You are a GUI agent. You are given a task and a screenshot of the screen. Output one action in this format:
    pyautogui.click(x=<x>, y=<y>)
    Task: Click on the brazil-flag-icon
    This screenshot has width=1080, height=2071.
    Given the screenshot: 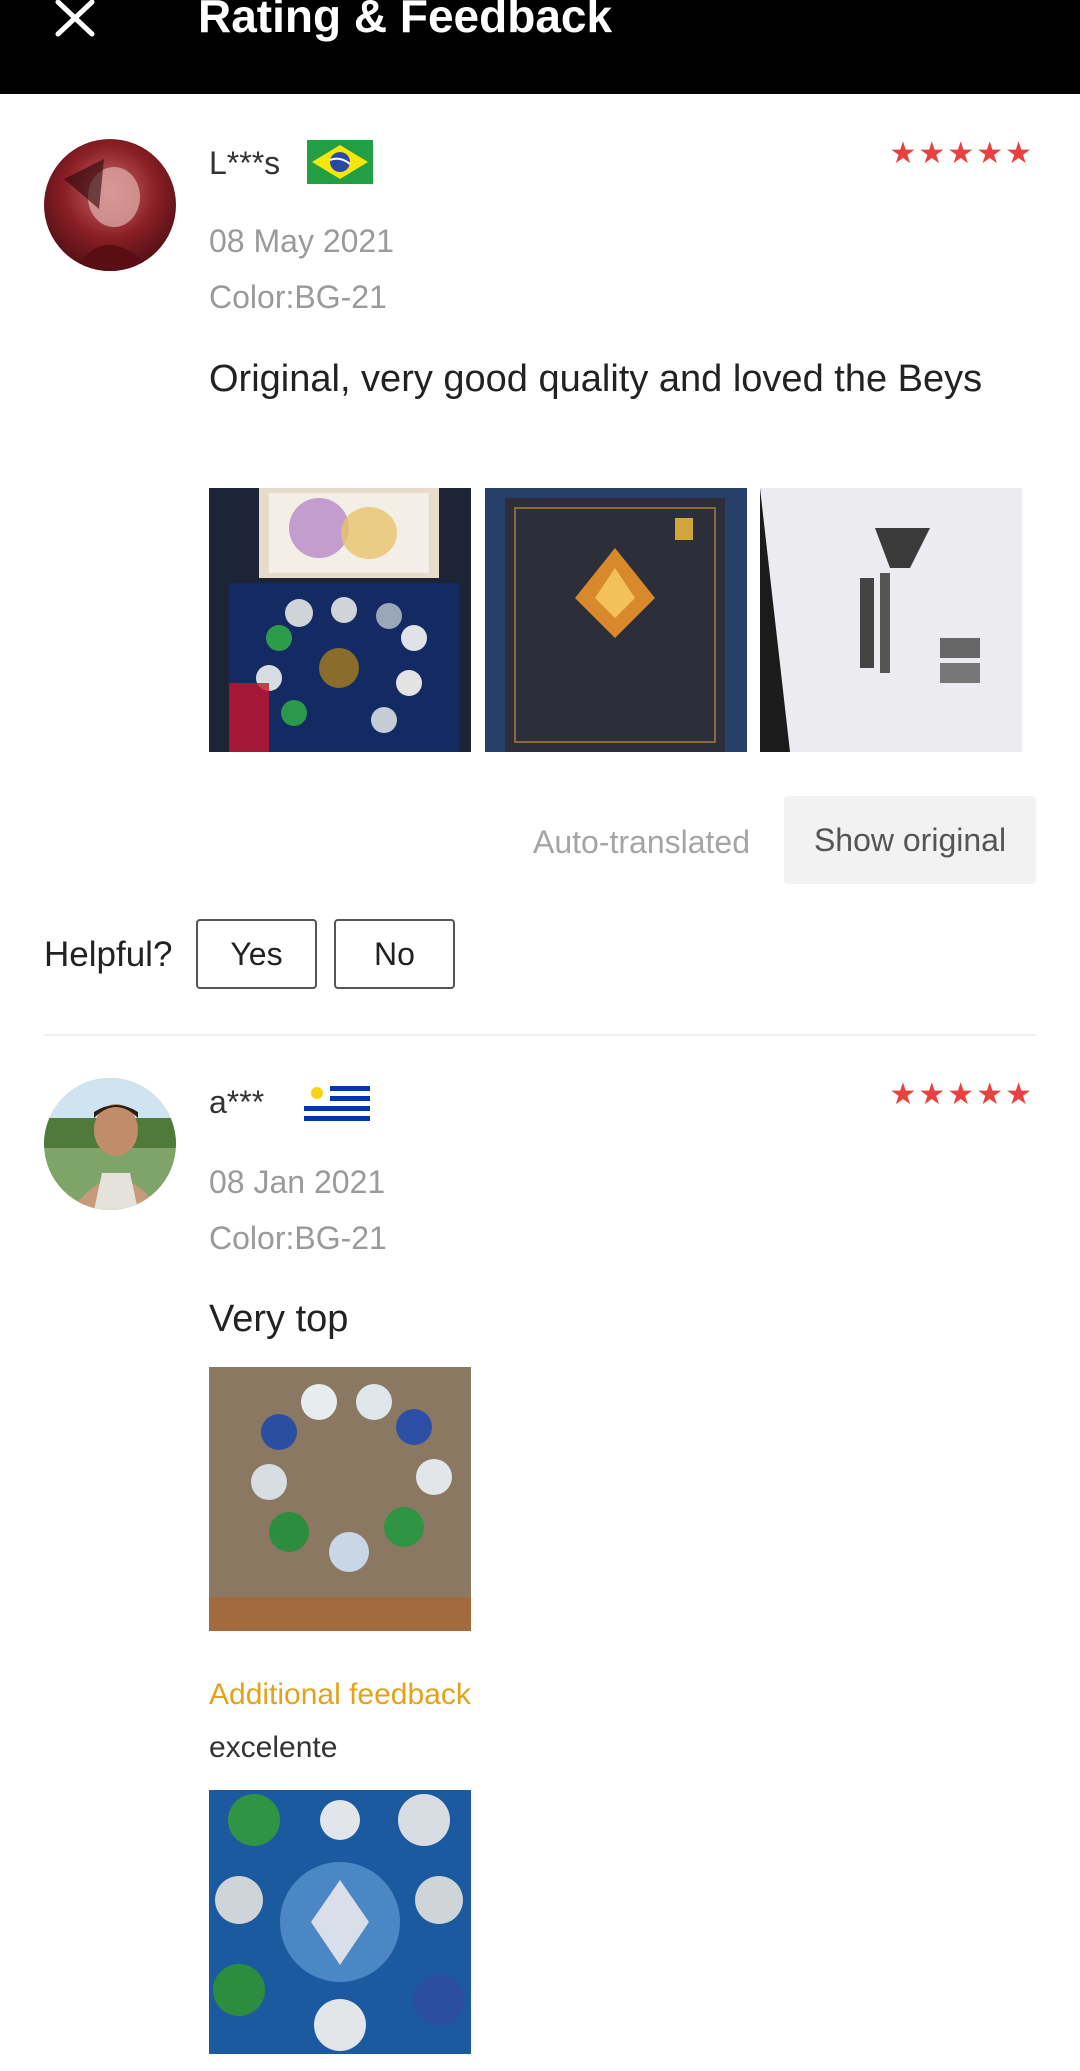 What is the action you would take?
    pyautogui.click(x=340, y=162)
    